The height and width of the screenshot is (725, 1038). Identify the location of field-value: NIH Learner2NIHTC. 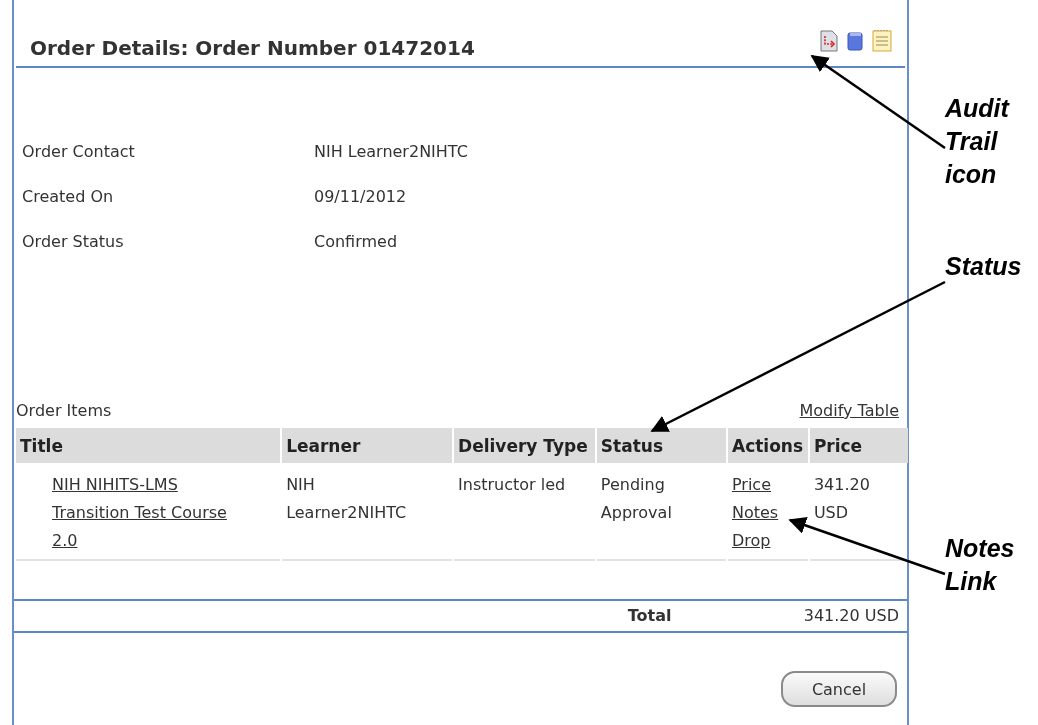
(391, 151).